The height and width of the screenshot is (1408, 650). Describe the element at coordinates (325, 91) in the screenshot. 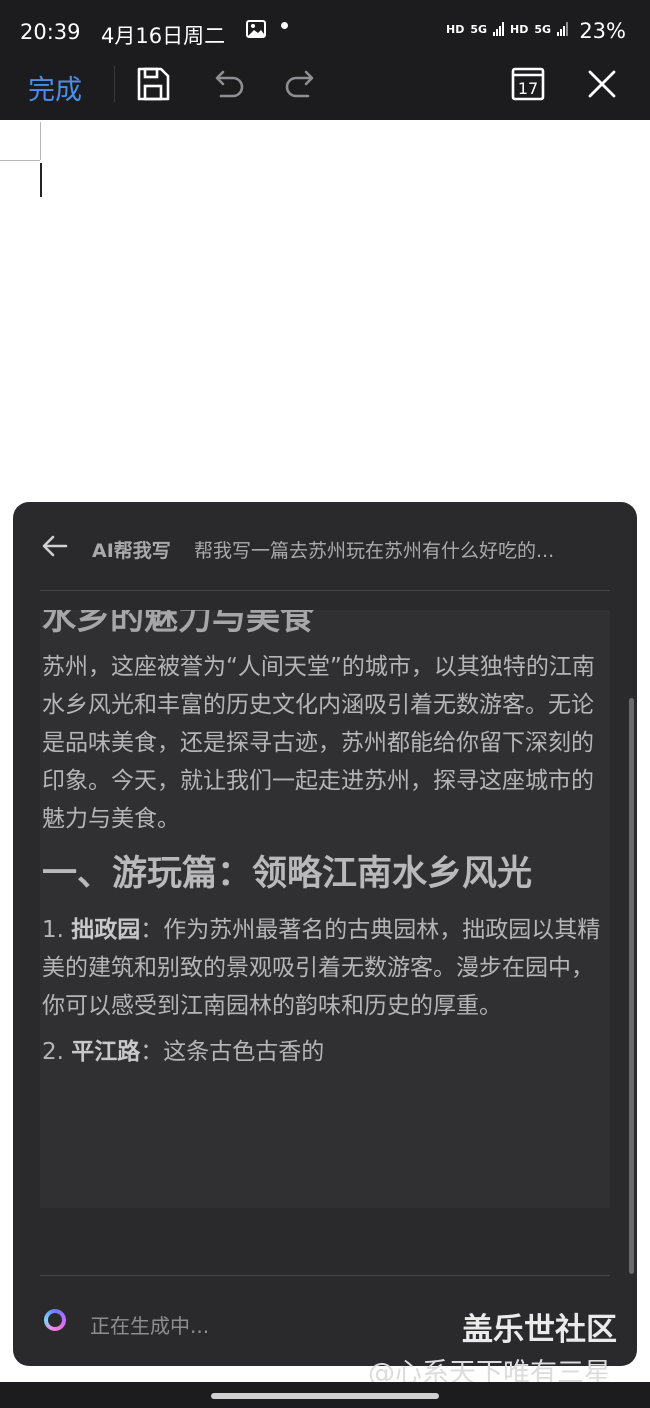

I see `editor-toolbar: 完成 17` at that location.